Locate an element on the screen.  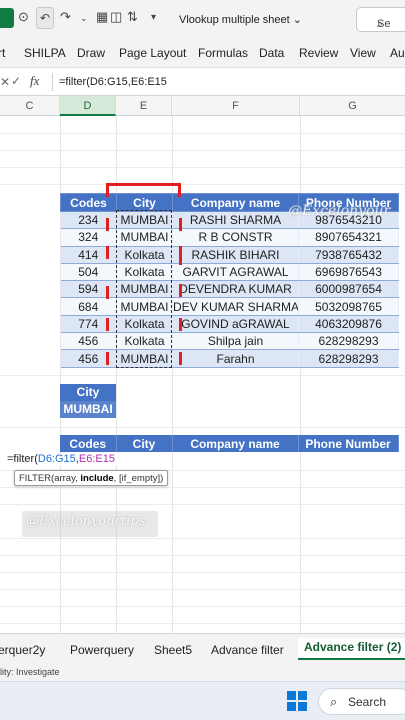
highlight-bracket is located at coordinates (143, 190).